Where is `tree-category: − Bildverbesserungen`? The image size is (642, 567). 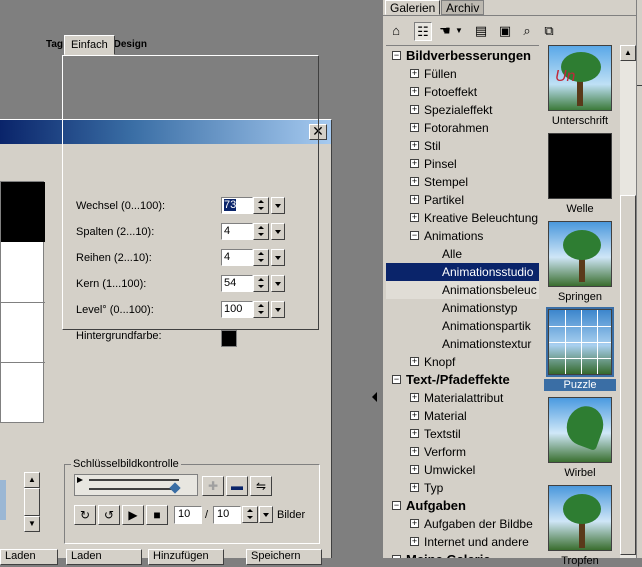 tree-category: − Bildverbesserungen is located at coordinates (462, 56).